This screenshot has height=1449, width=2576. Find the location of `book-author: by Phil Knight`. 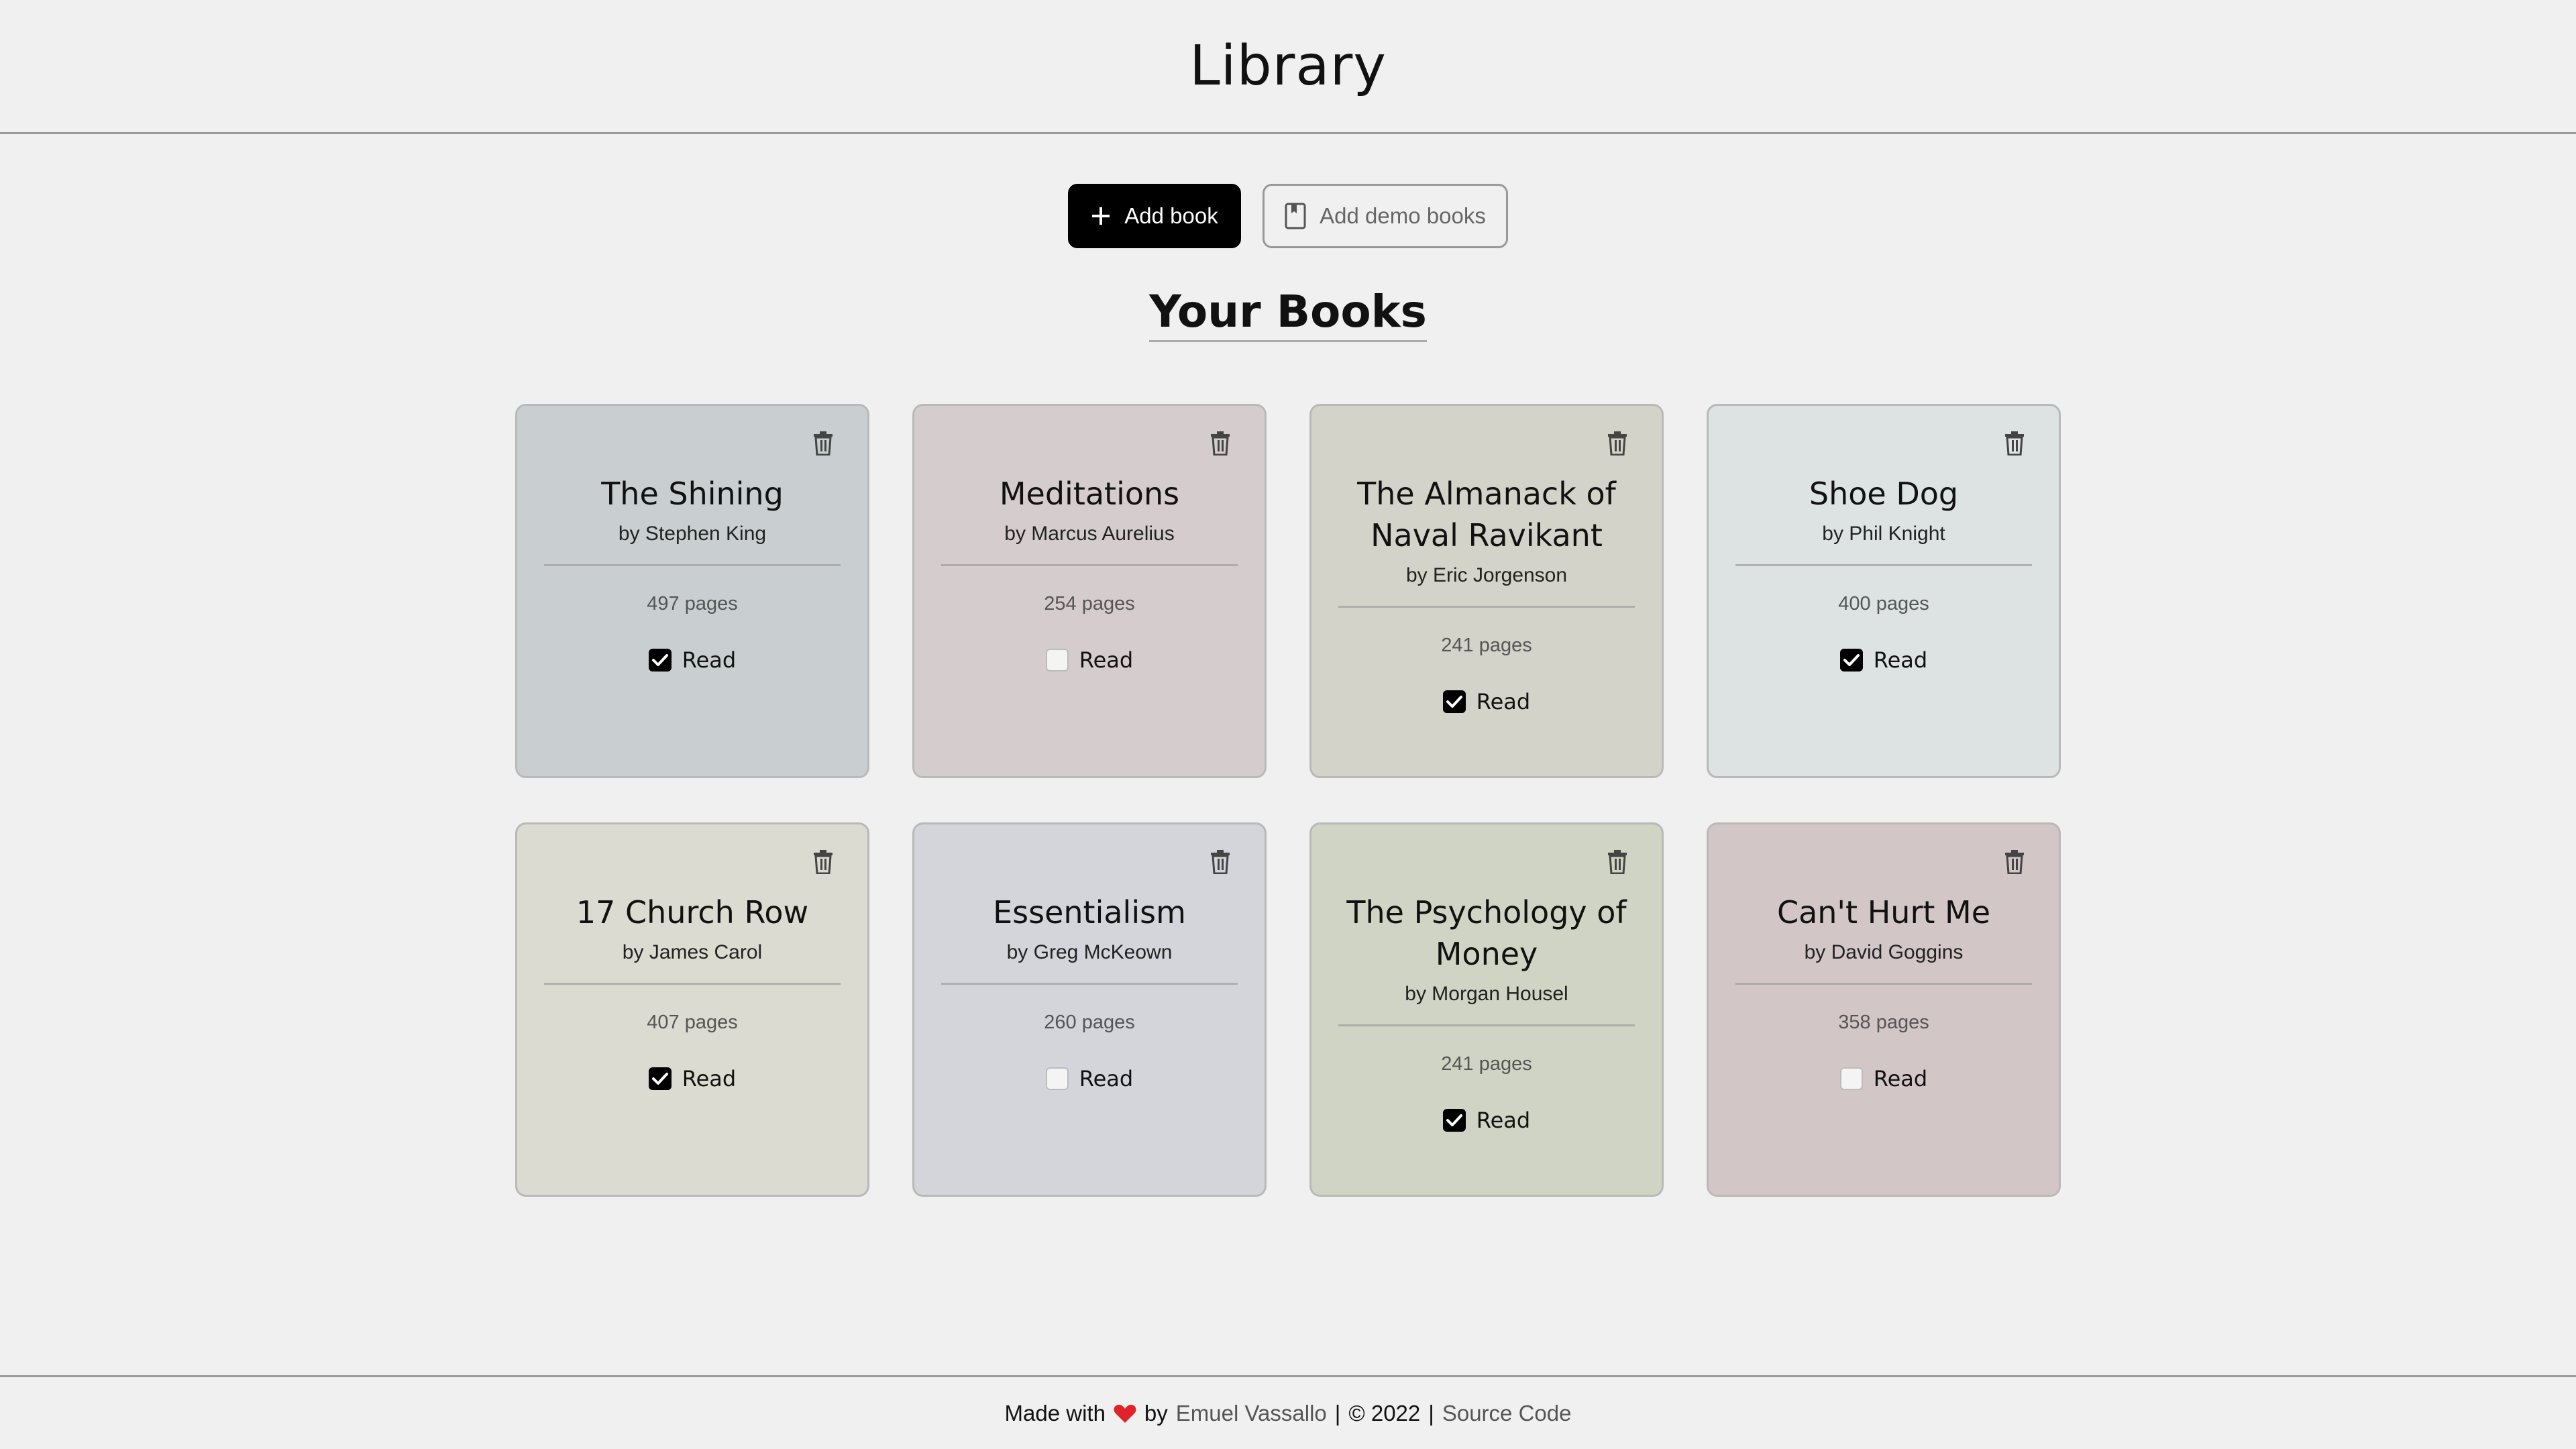

book-author: by Phil Knight is located at coordinates (1883, 534).